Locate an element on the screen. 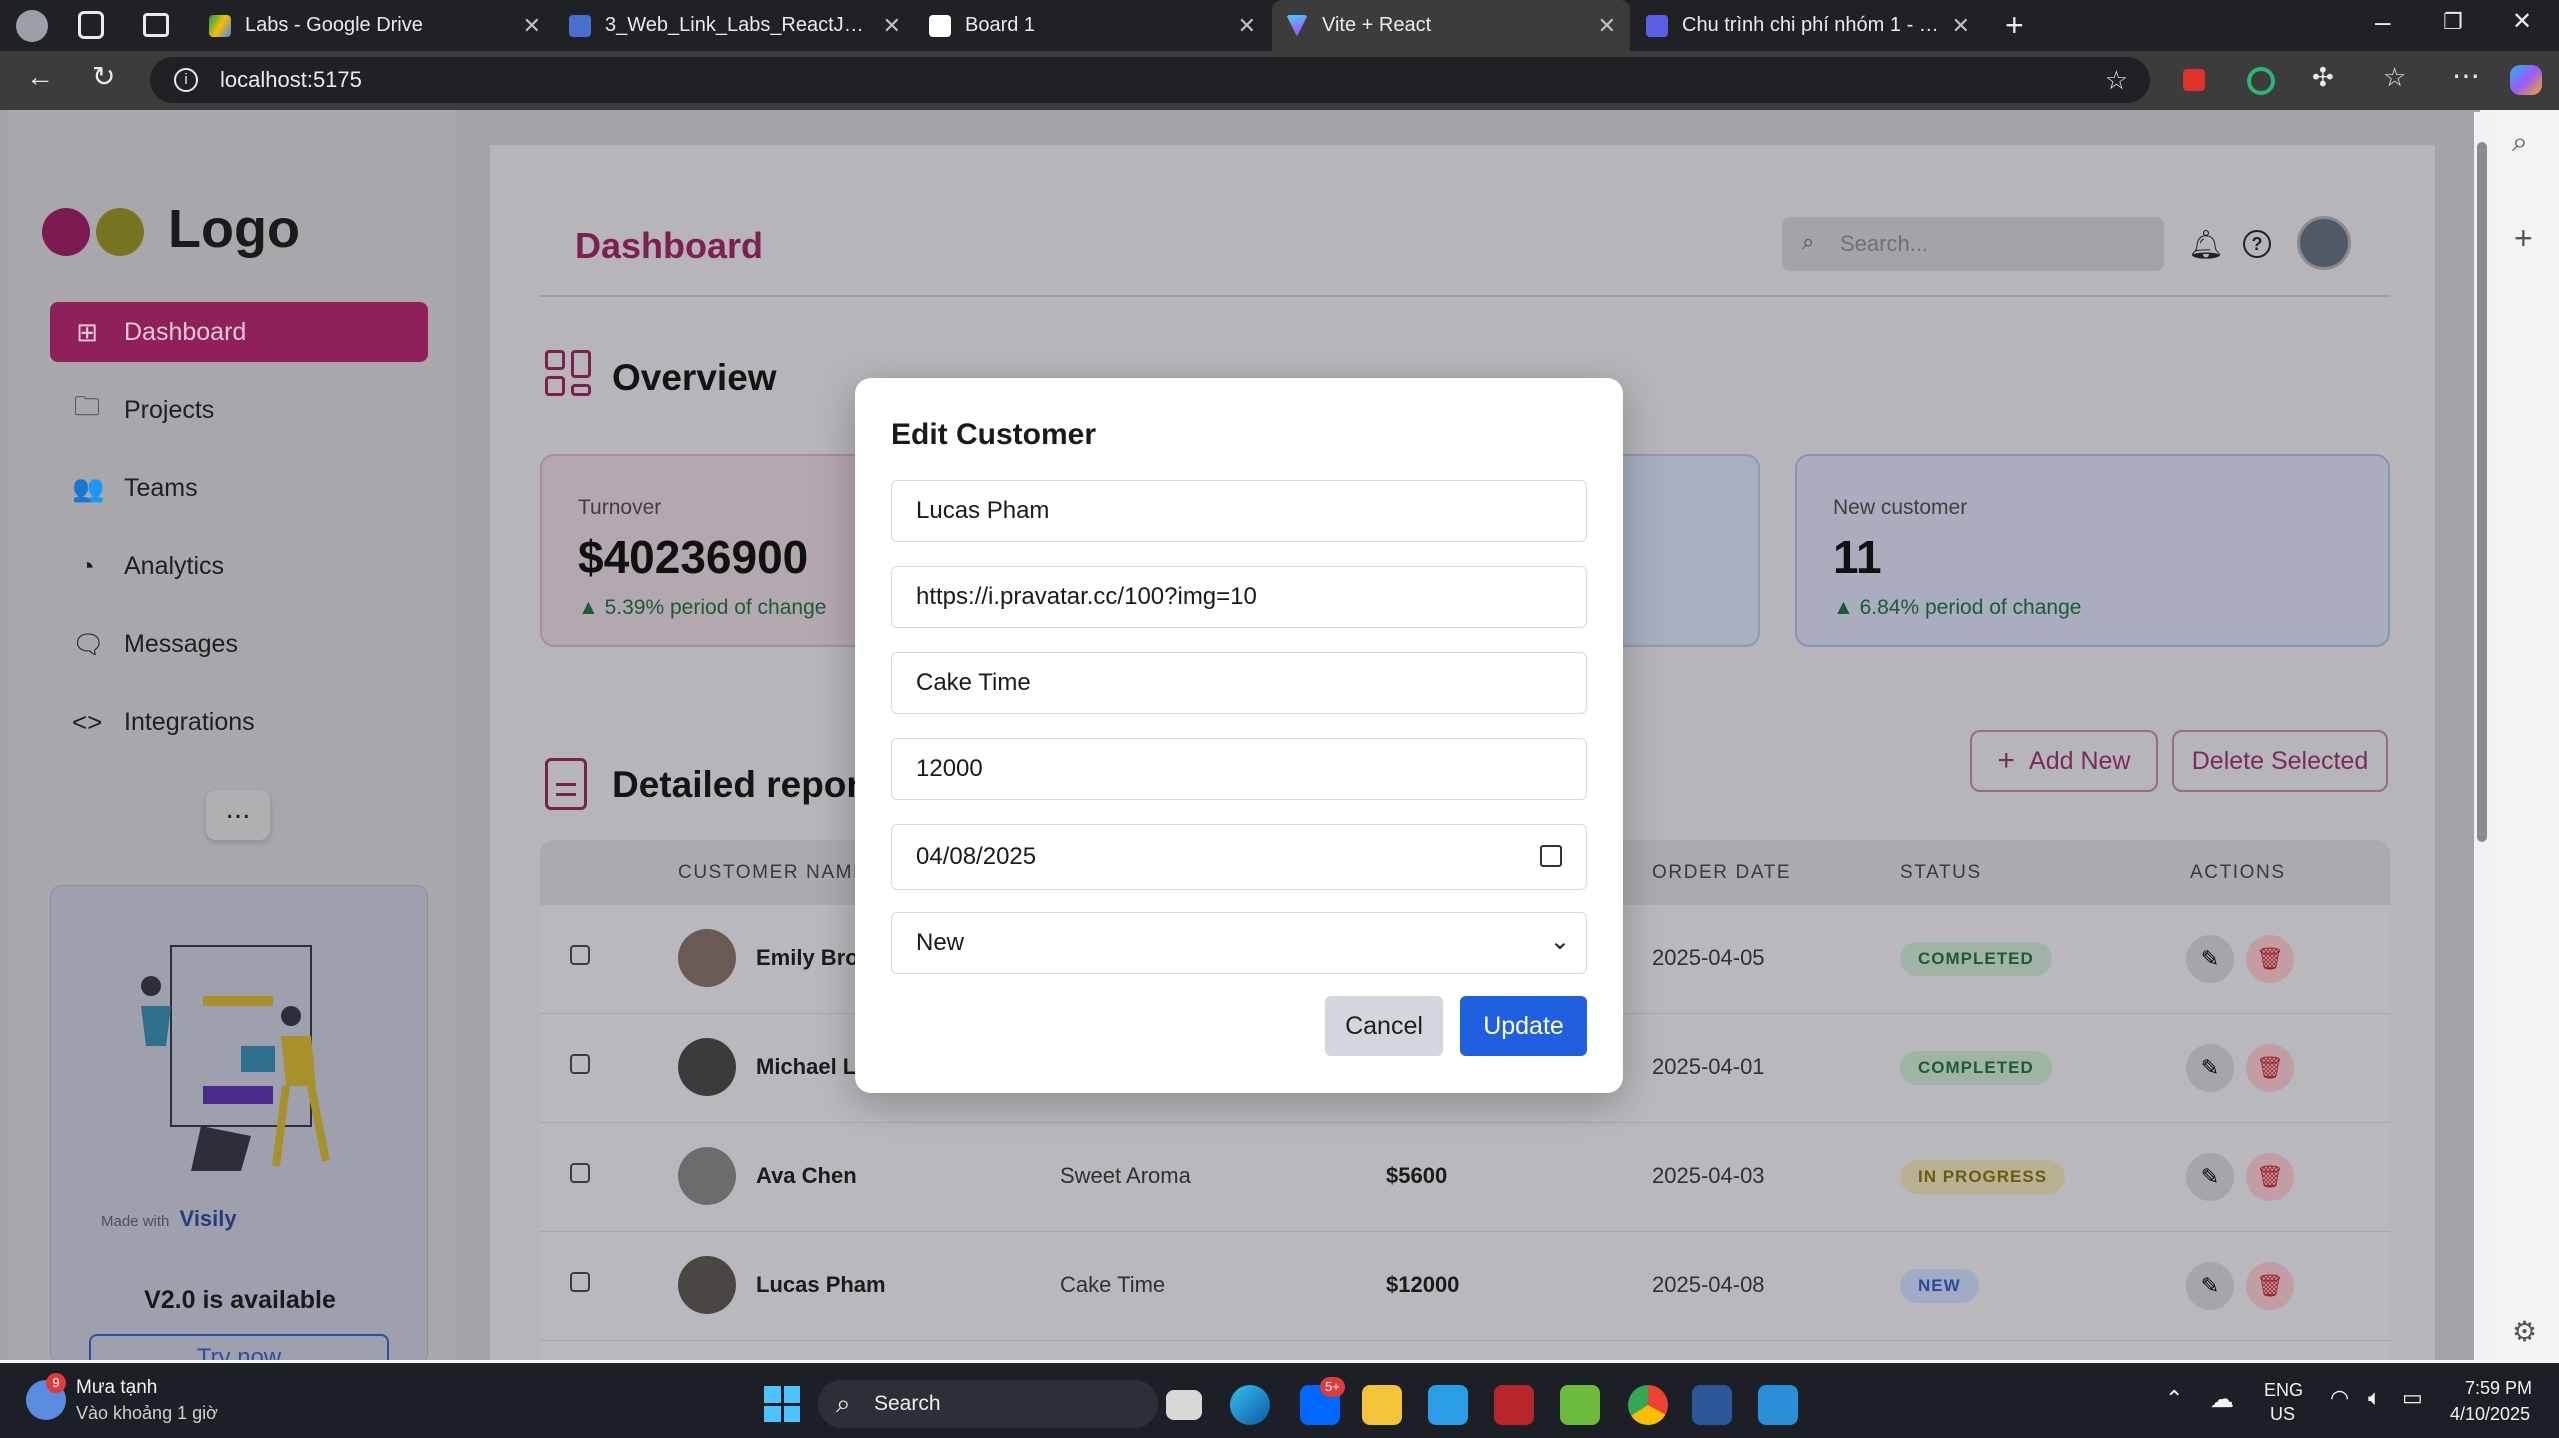  delete-selected-button: Delete Selected is located at coordinates (2280, 761).